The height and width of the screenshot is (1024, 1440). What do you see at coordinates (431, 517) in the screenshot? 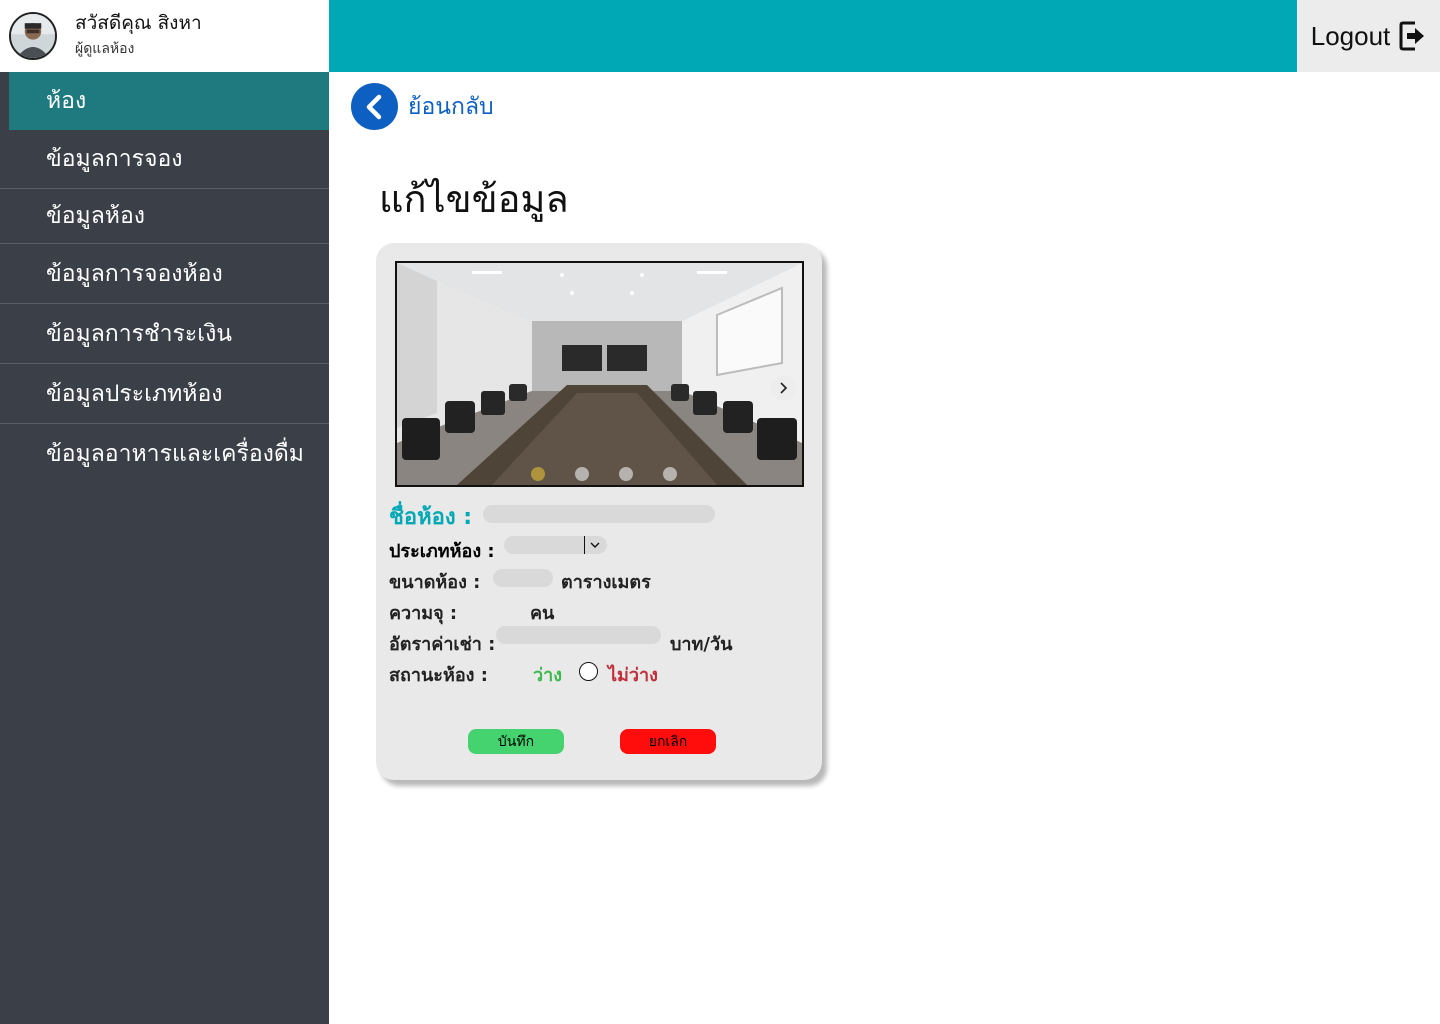
I see `room-name-label: ชื่อห้อง :` at bounding box center [431, 517].